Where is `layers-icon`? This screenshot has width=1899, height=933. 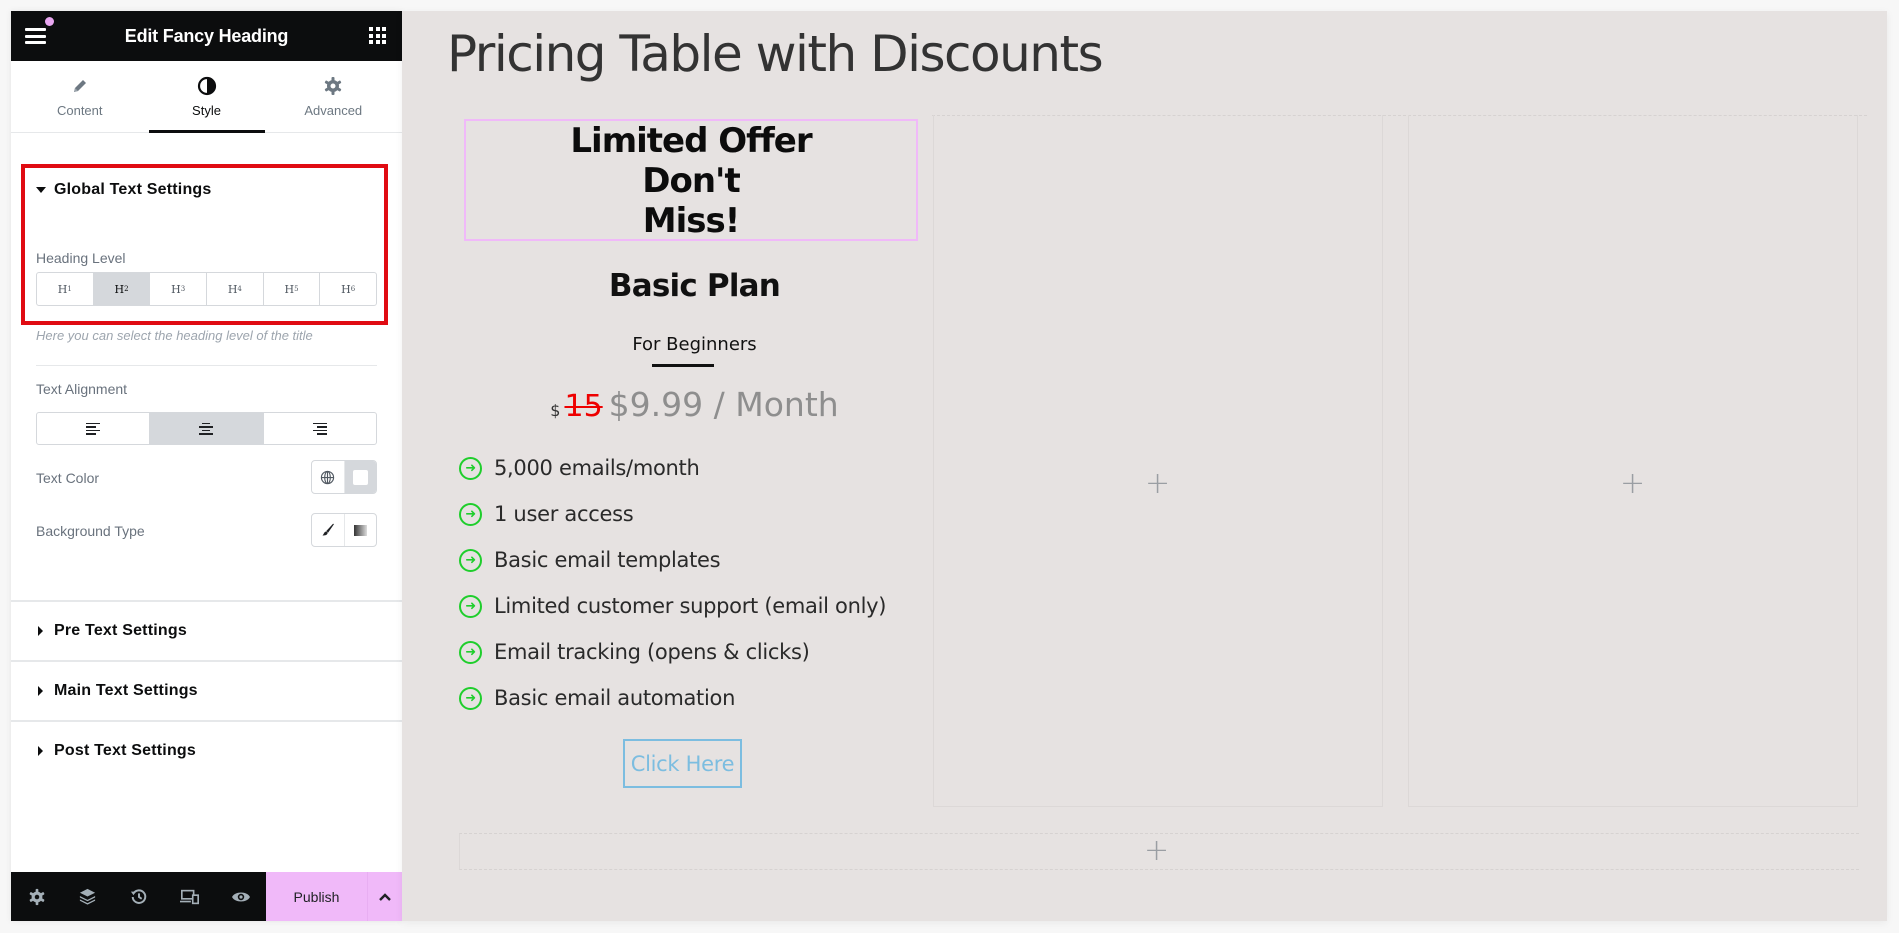
layers-icon is located at coordinates (87, 896).